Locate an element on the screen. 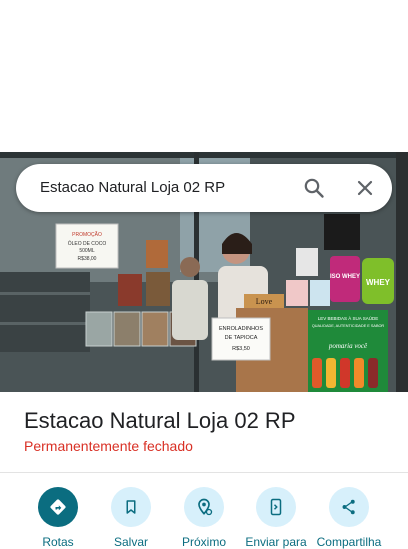  promo-sign-line-2: ÓLEO DE COCO is located at coordinates (87, 243).